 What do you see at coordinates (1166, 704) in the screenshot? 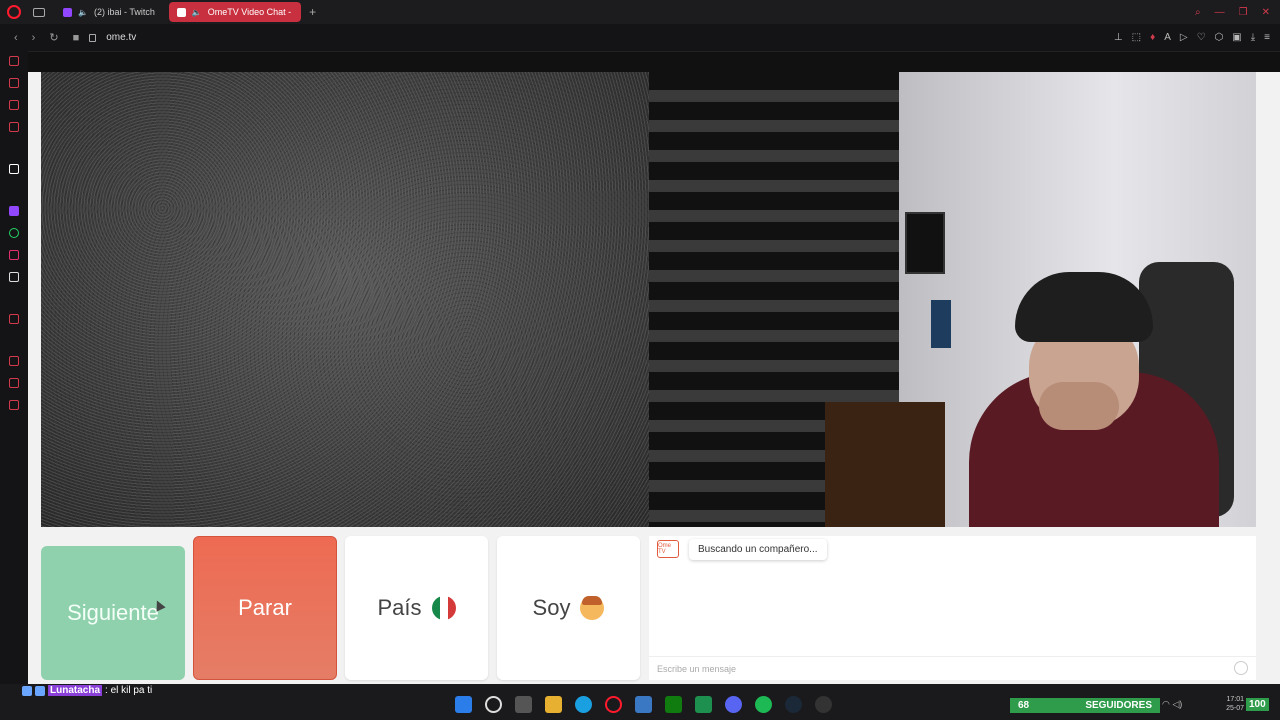
I see `wifi-icon: ◠` at bounding box center [1166, 704].